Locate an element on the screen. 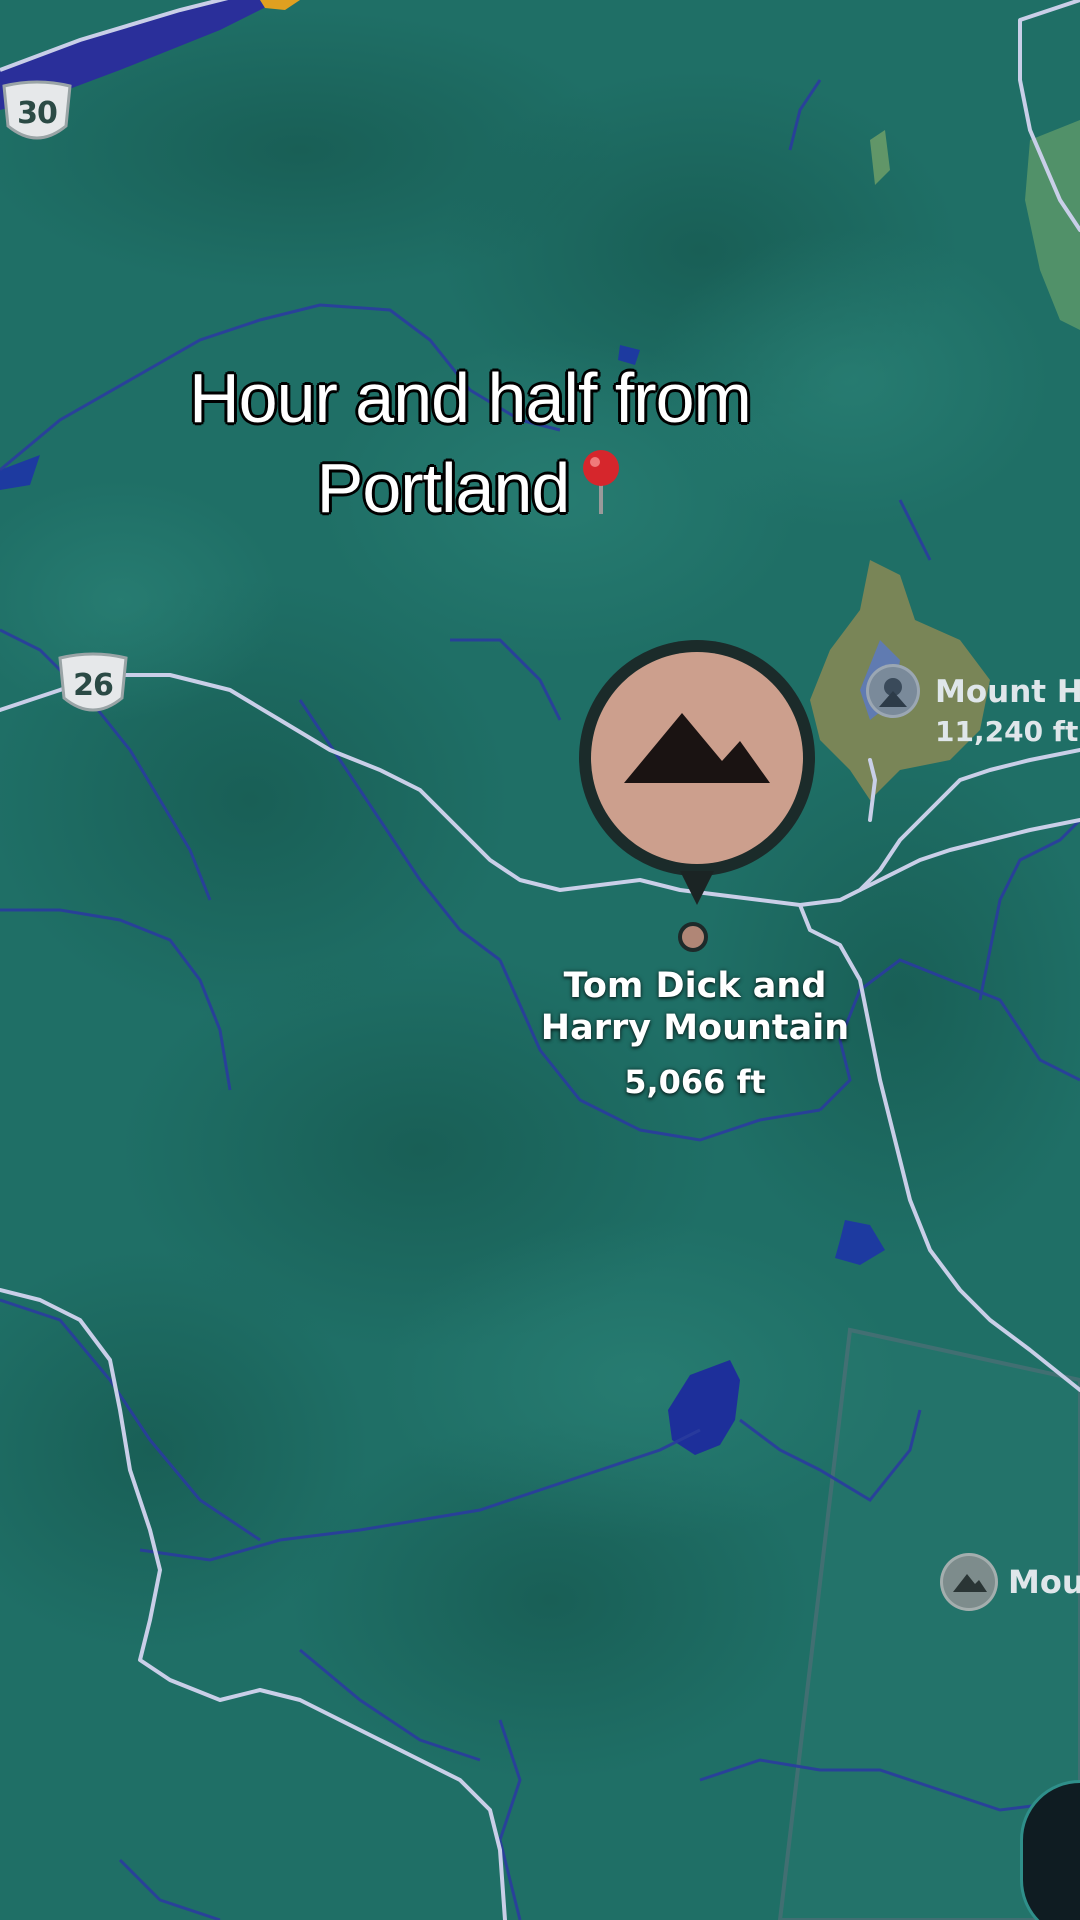 The image size is (1080, 1920). selected-place-marker is located at coordinates (697, 773).